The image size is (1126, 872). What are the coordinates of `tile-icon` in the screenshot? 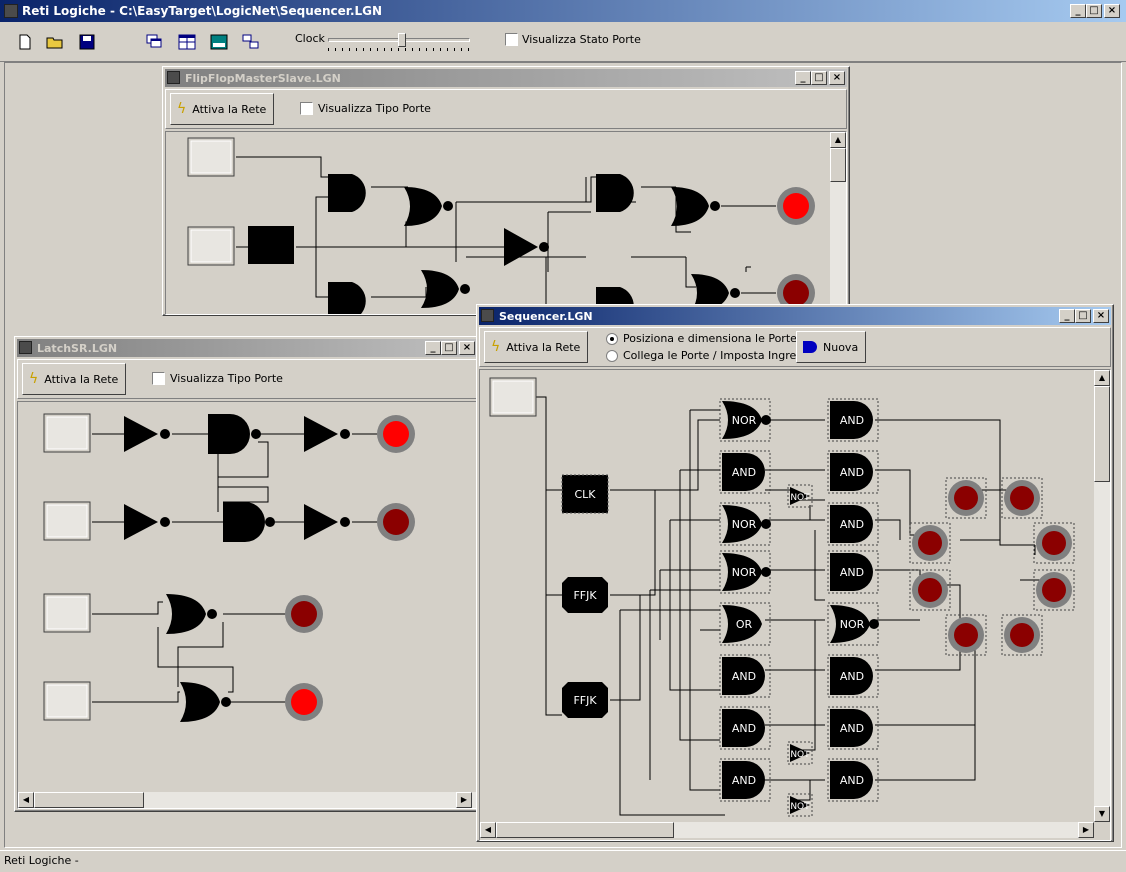 It's located at (187, 42).